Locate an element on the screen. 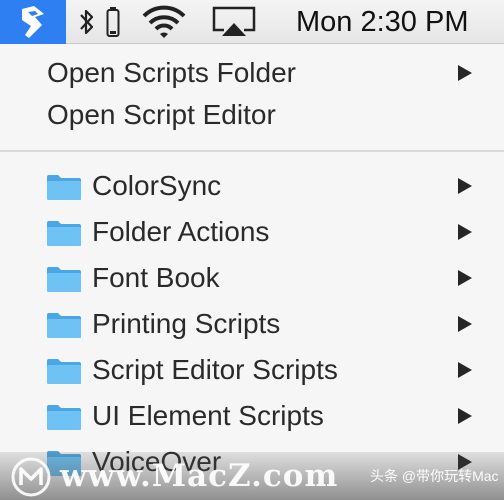 This screenshot has width=504, height=500. menu-item-label: UI Element Scripts is located at coordinates (208, 415).